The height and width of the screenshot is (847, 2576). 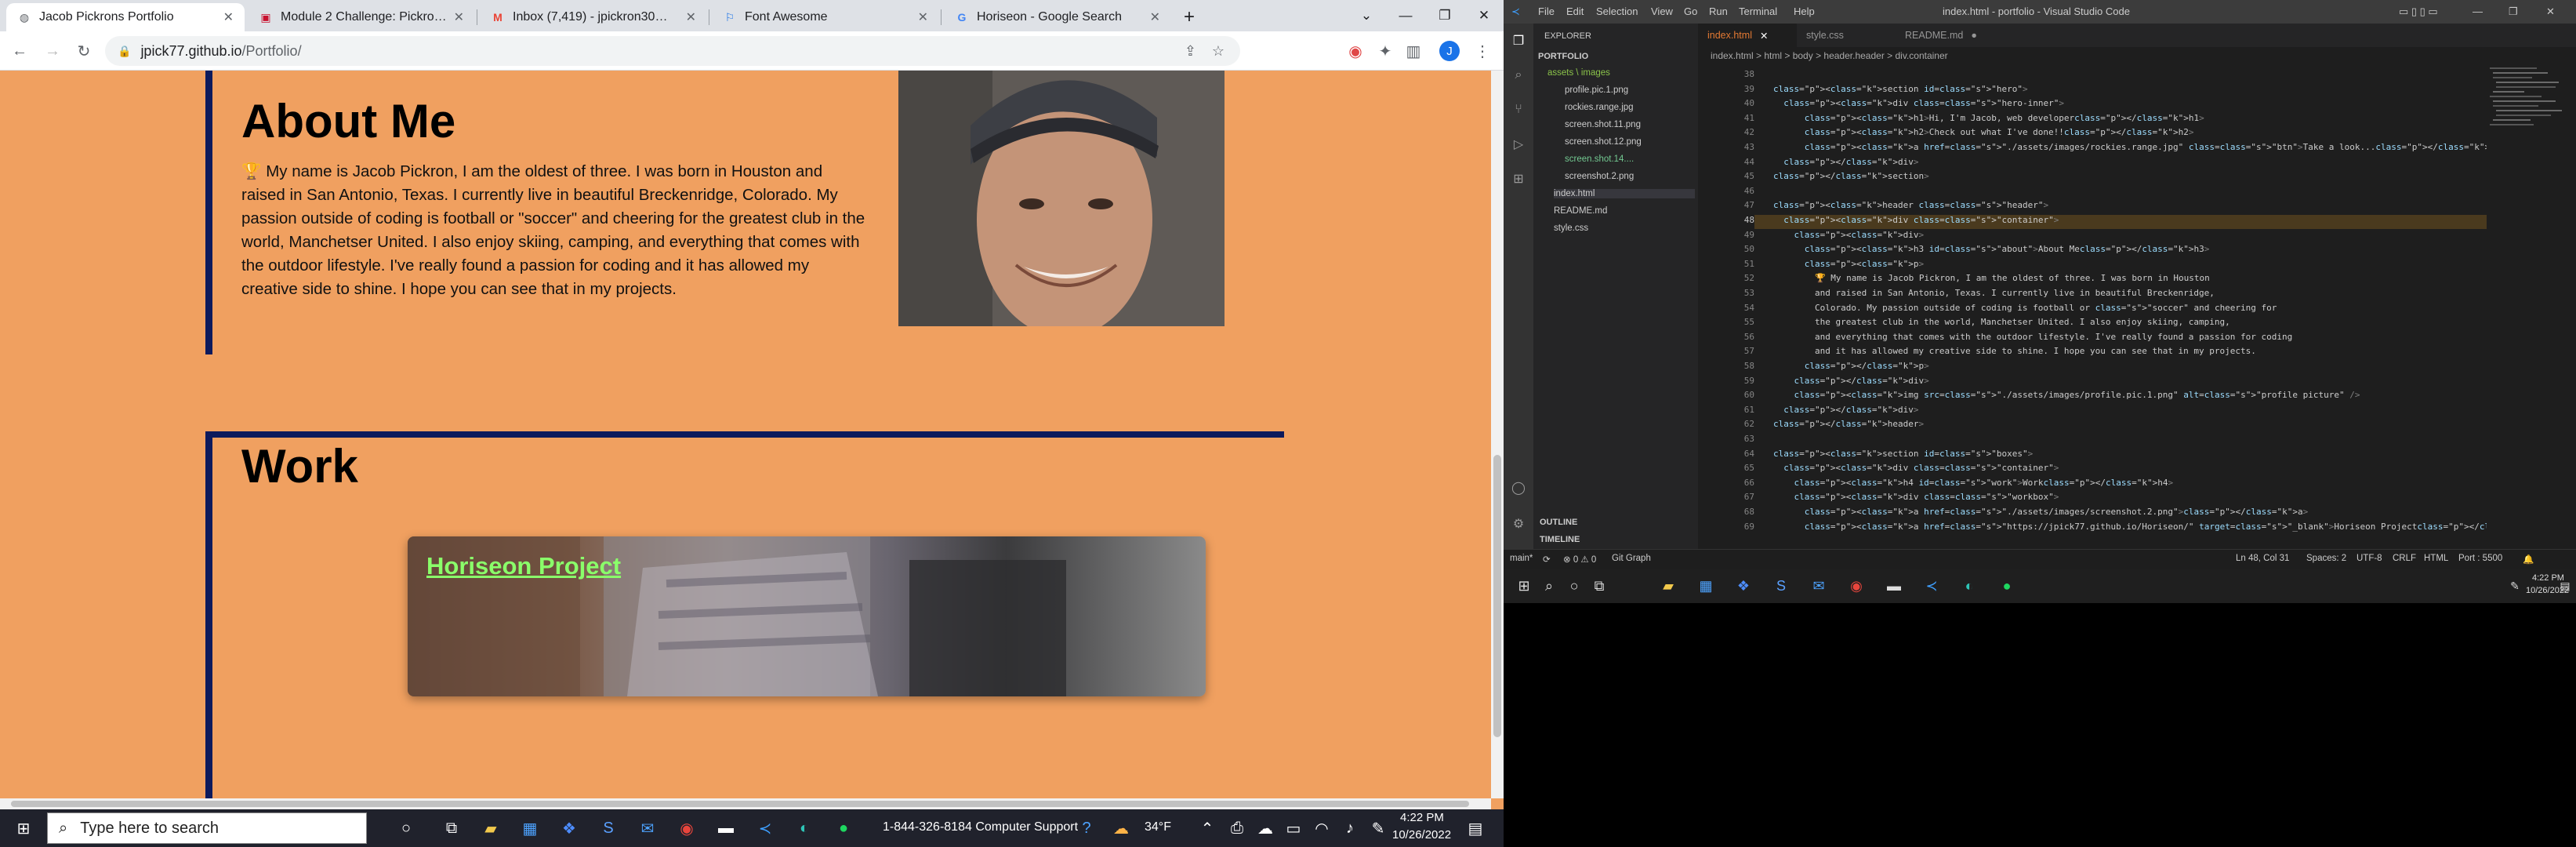 I want to click on horizontal-scroll-thumb, so click(x=740, y=804).